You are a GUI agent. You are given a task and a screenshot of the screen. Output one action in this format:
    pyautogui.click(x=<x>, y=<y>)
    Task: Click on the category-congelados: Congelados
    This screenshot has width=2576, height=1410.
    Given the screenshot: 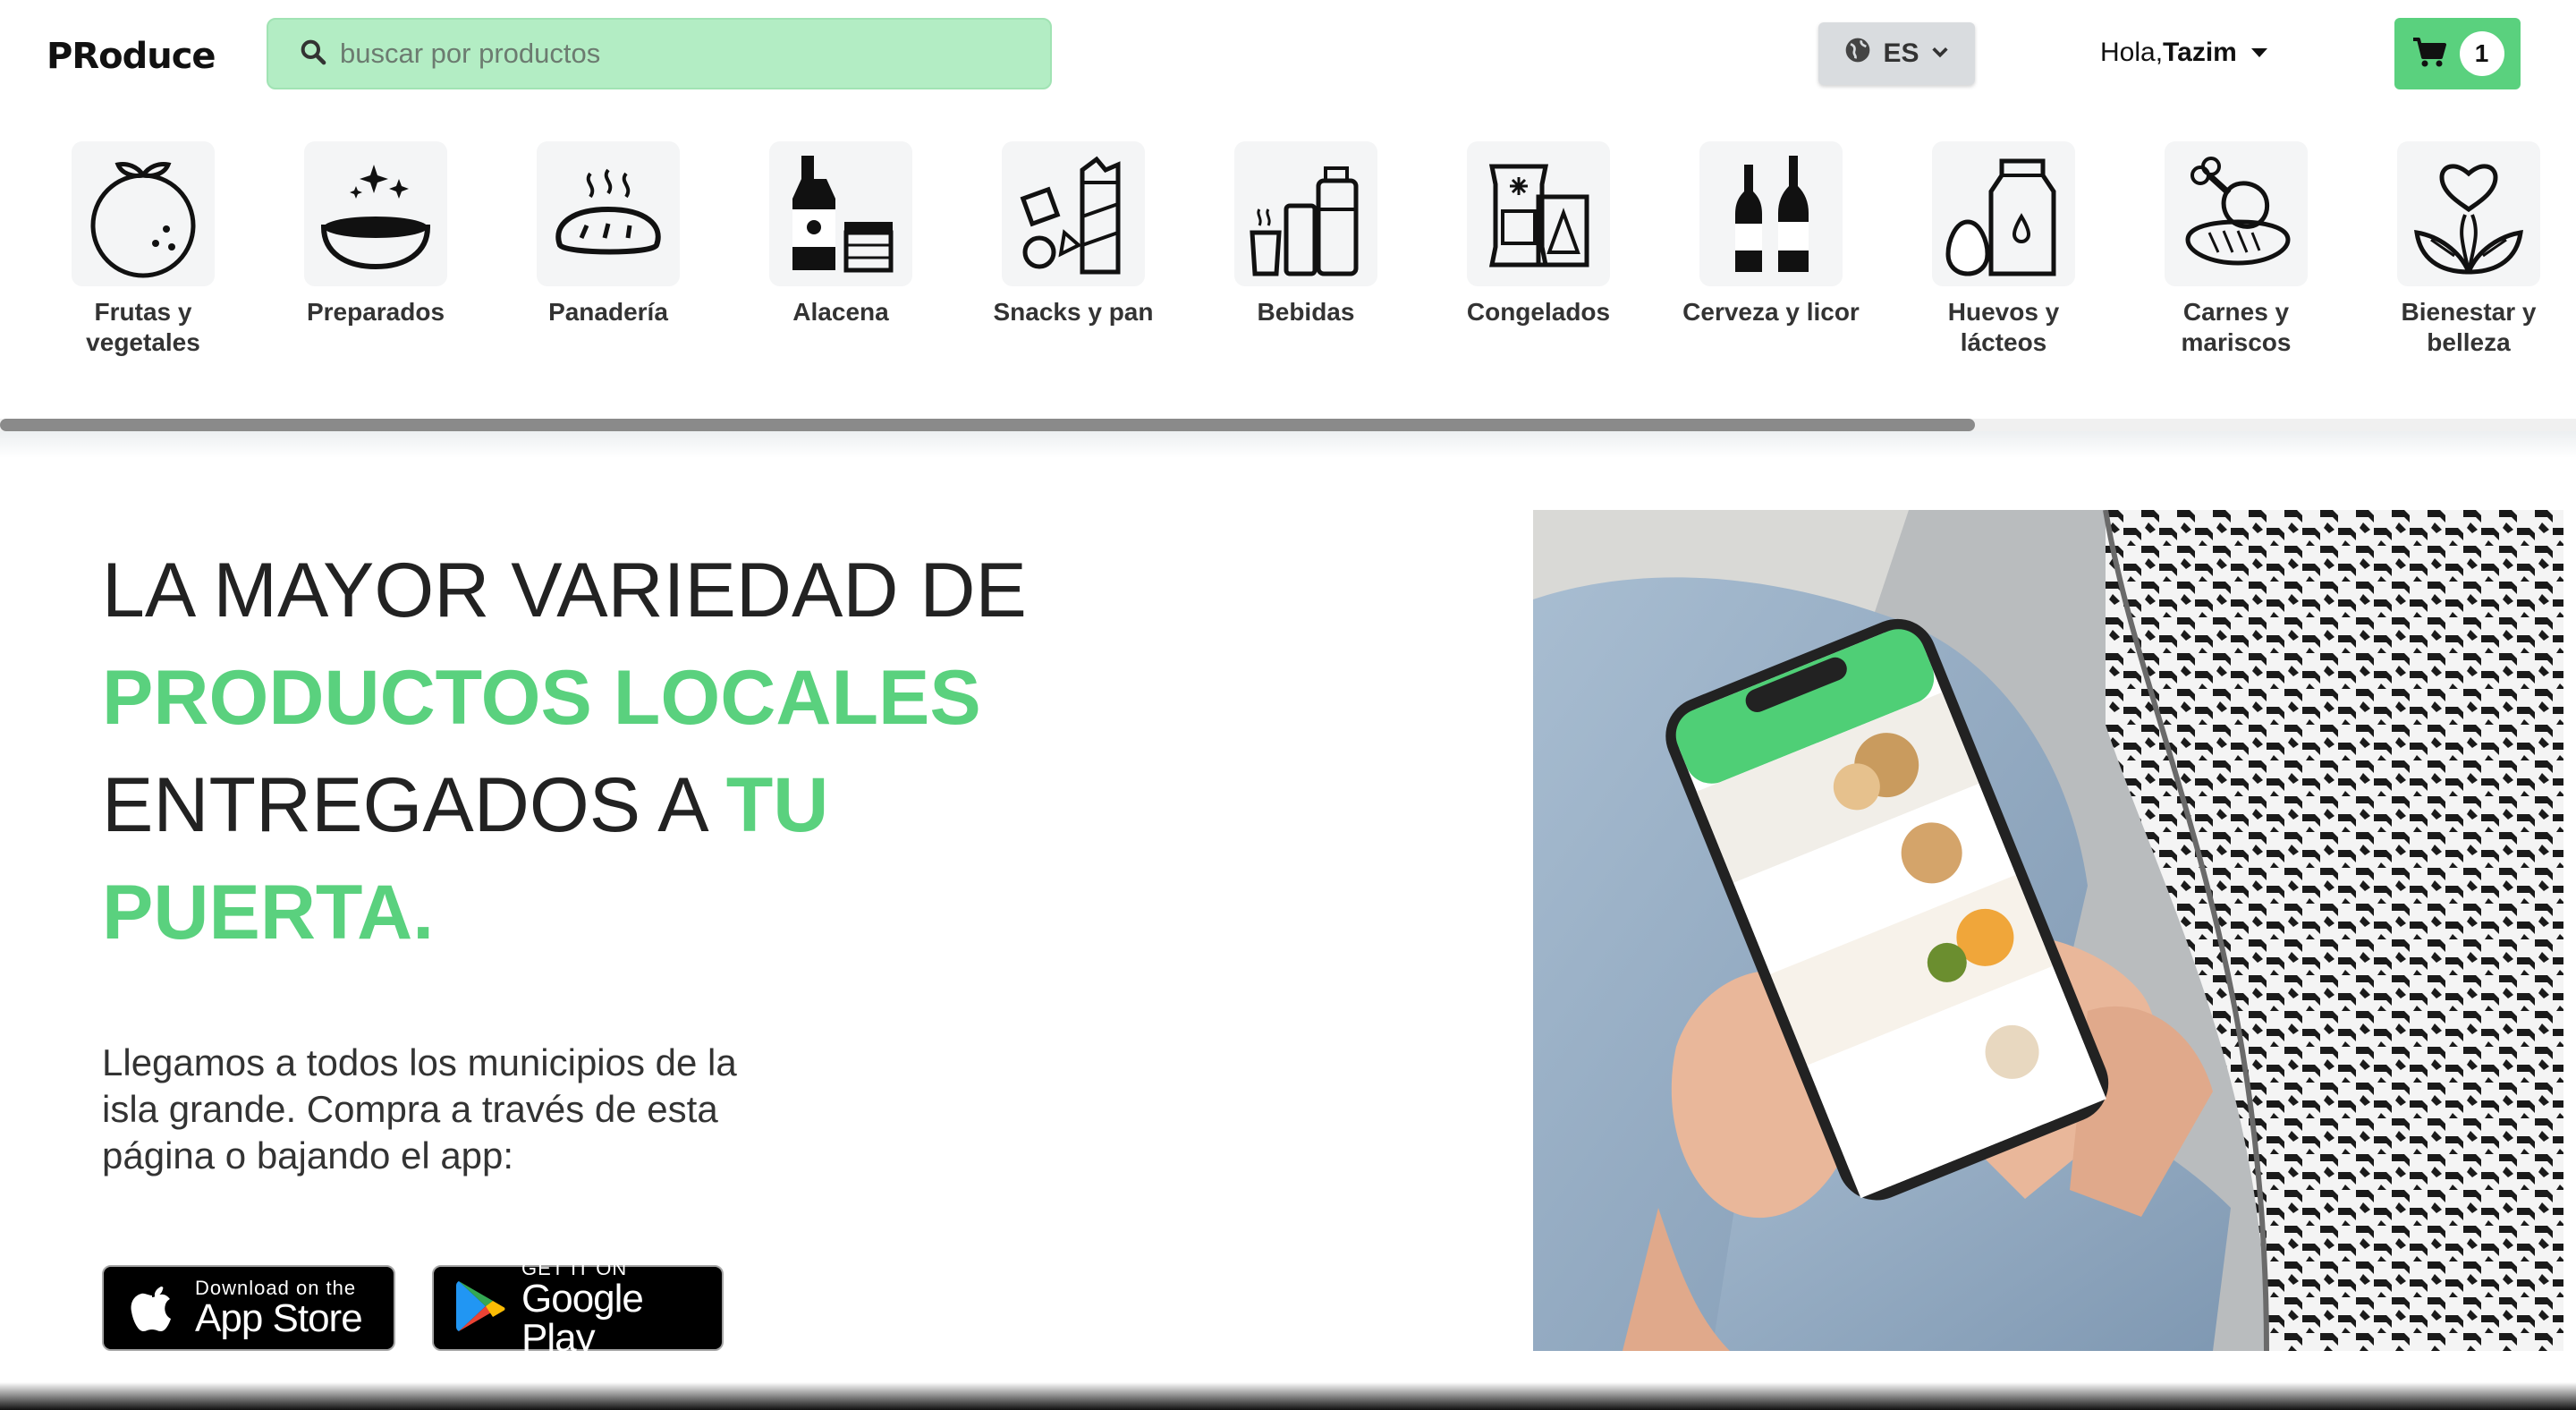 What is the action you would take?
    pyautogui.click(x=1538, y=234)
    